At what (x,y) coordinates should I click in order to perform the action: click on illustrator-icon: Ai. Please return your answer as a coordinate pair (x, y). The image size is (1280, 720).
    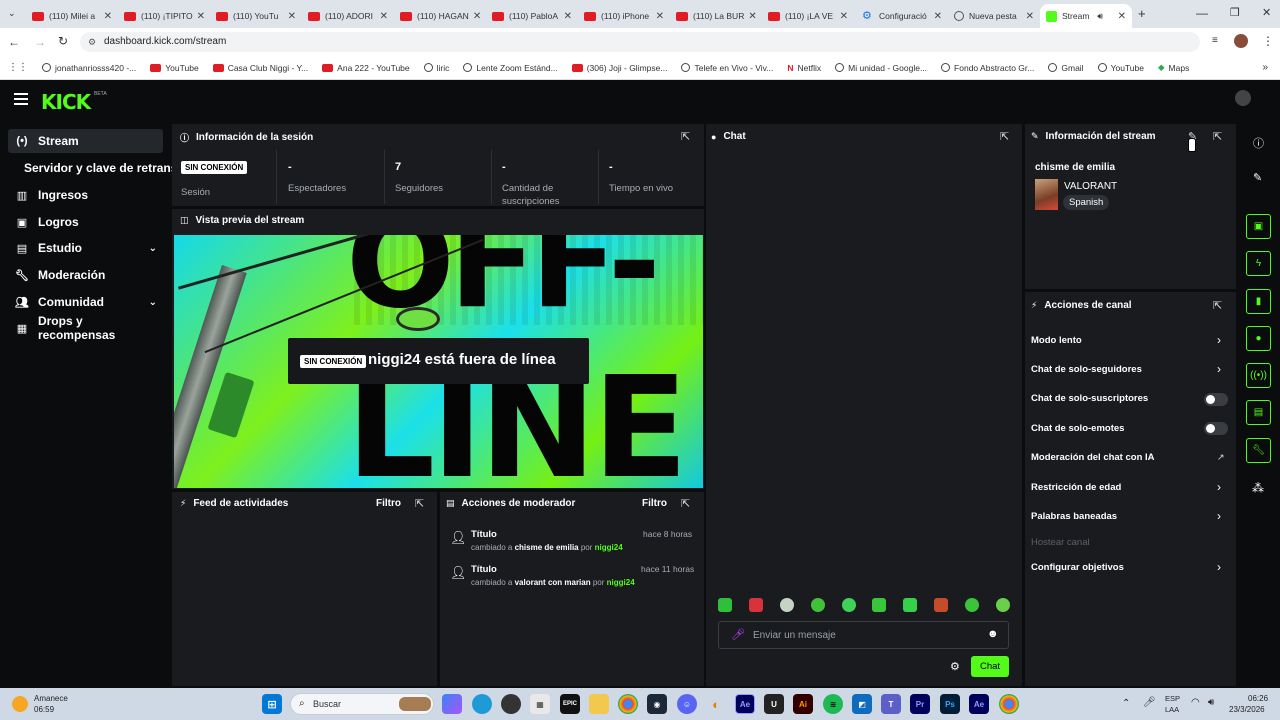
    Looking at the image, I should click on (803, 704).